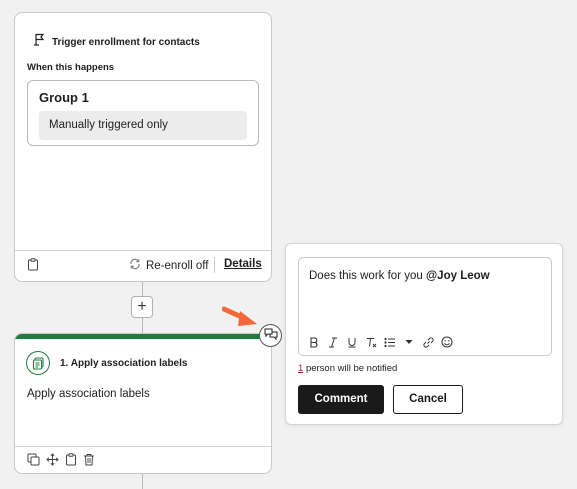  What do you see at coordinates (243, 264) in the screenshot?
I see `details-link: Details` at bounding box center [243, 264].